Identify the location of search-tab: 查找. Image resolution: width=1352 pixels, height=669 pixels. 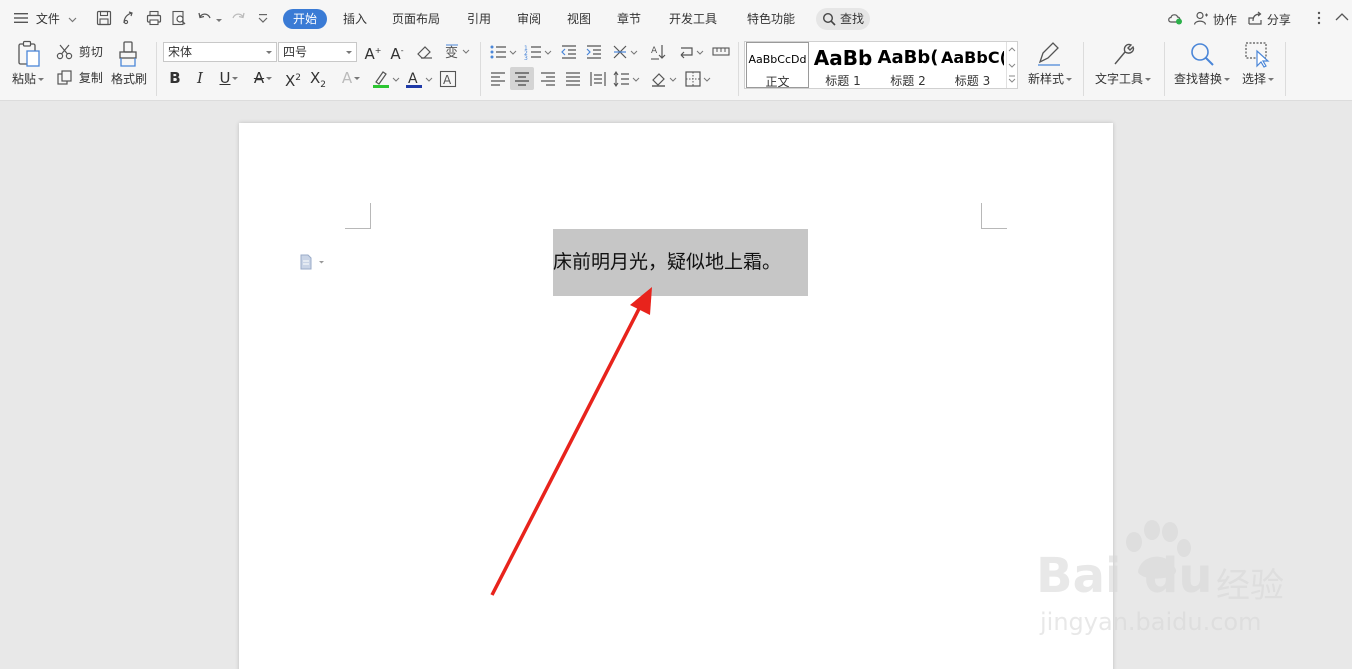
(843, 19).